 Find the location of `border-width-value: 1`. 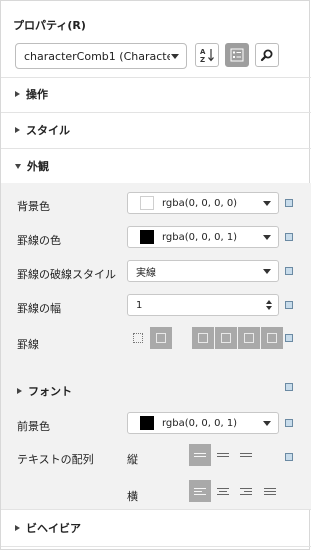

border-width-value: 1 is located at coordinates (139, 305).